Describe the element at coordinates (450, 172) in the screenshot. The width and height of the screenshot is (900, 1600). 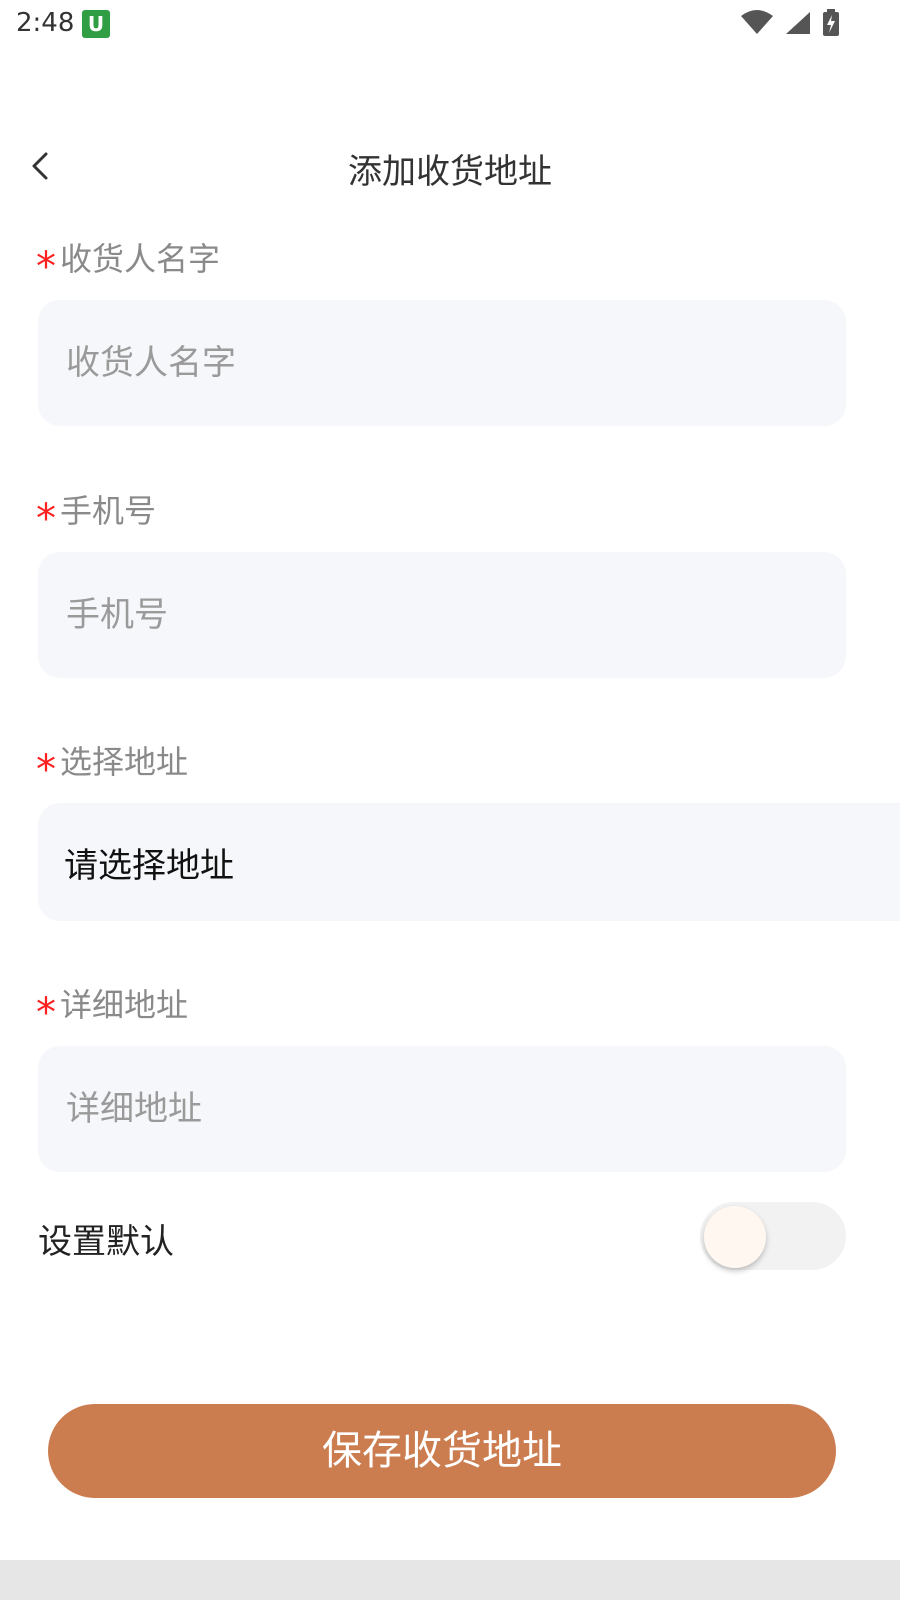
I see `page-title: 添加收货地址` at that location.